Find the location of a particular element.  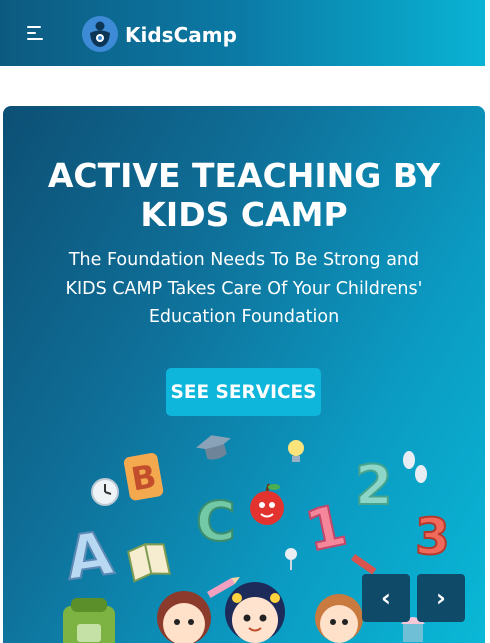

svg-text: 3 is located at coordinates (432, 537).